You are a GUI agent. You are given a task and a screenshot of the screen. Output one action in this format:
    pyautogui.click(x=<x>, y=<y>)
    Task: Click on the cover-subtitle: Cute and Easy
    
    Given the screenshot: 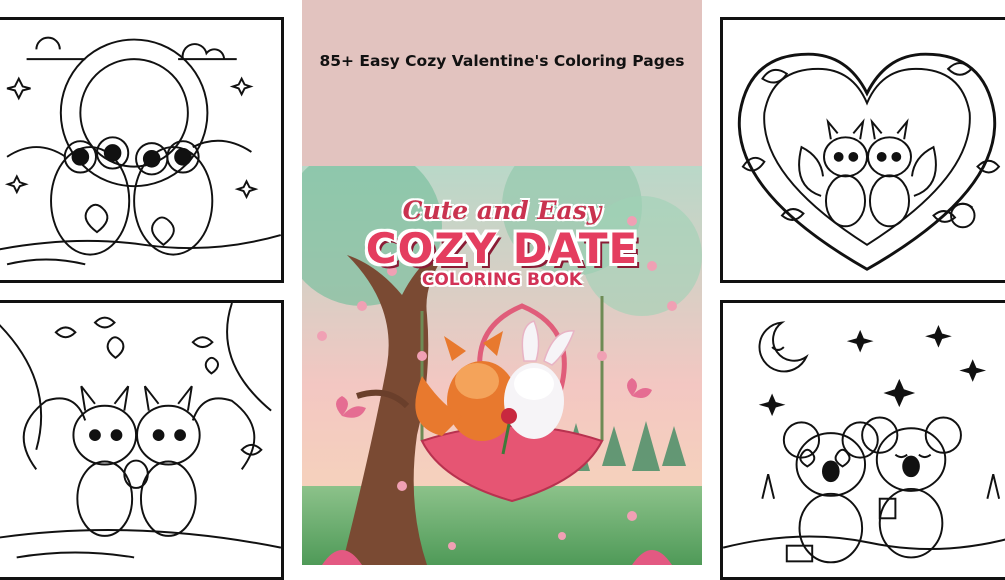 What is the action you would take?
    pyautogui.click(x=502, y=210)
    